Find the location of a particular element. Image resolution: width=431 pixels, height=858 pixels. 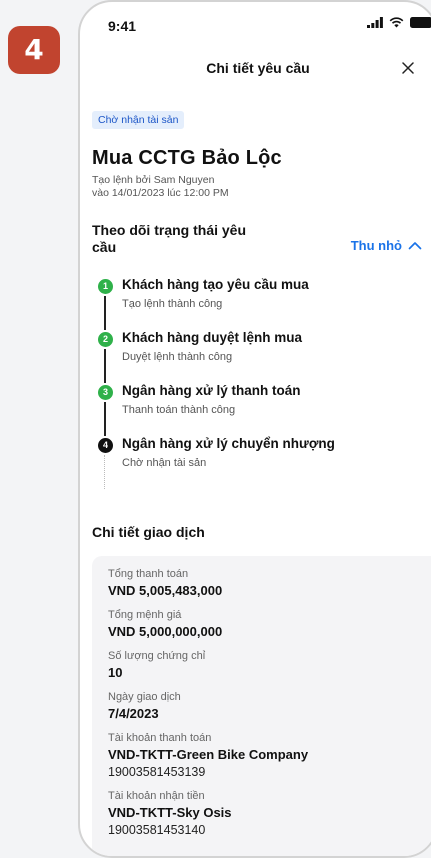

detail-label: Số lượng chứng chỉ is located at coordinates (157, 656).